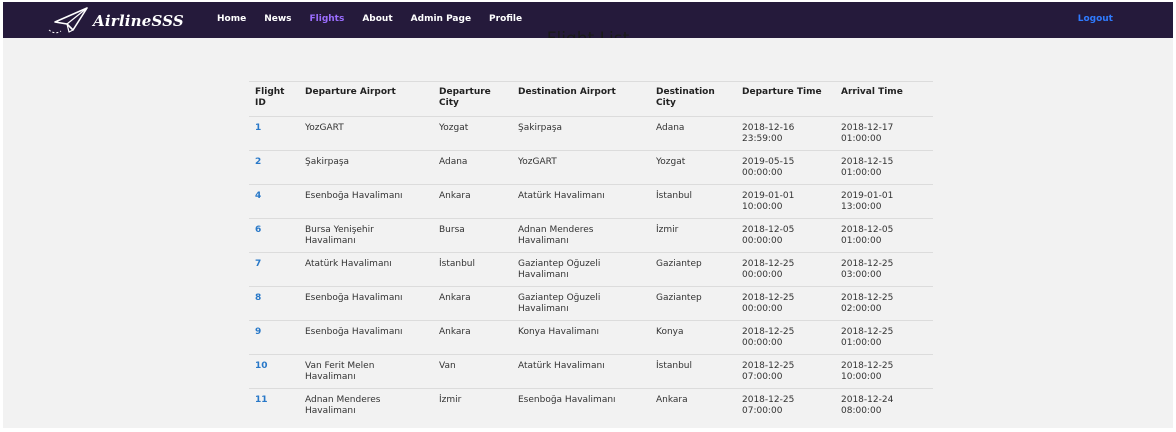 The image size is (1176, 432). I want to click on departure-airport-cell: Adnan Menderes Havalimanı, so click(366, 405).